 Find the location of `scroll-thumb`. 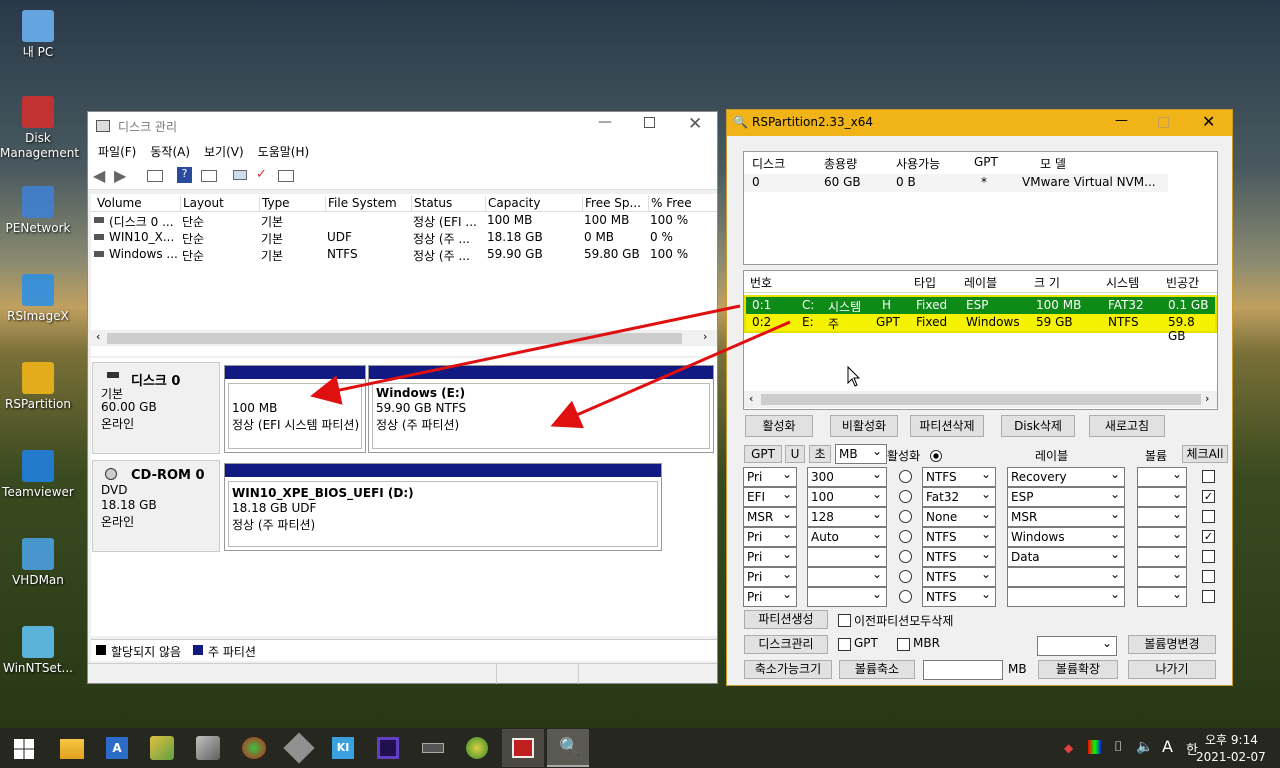

scroll-thumb is located at coordinates (394, 338).